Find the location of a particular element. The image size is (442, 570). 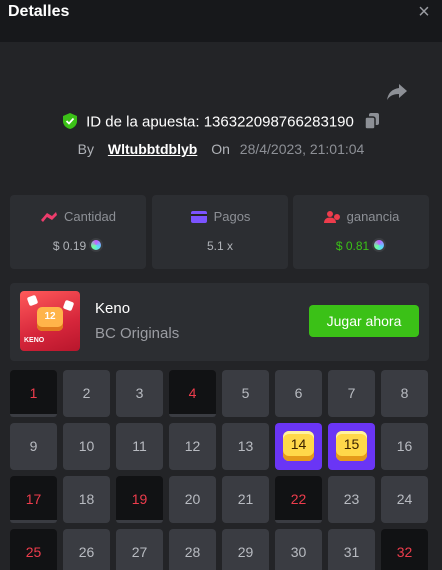

bet-date: 28/4/2023, 21:01:04 is located at coordinates (302, 149).